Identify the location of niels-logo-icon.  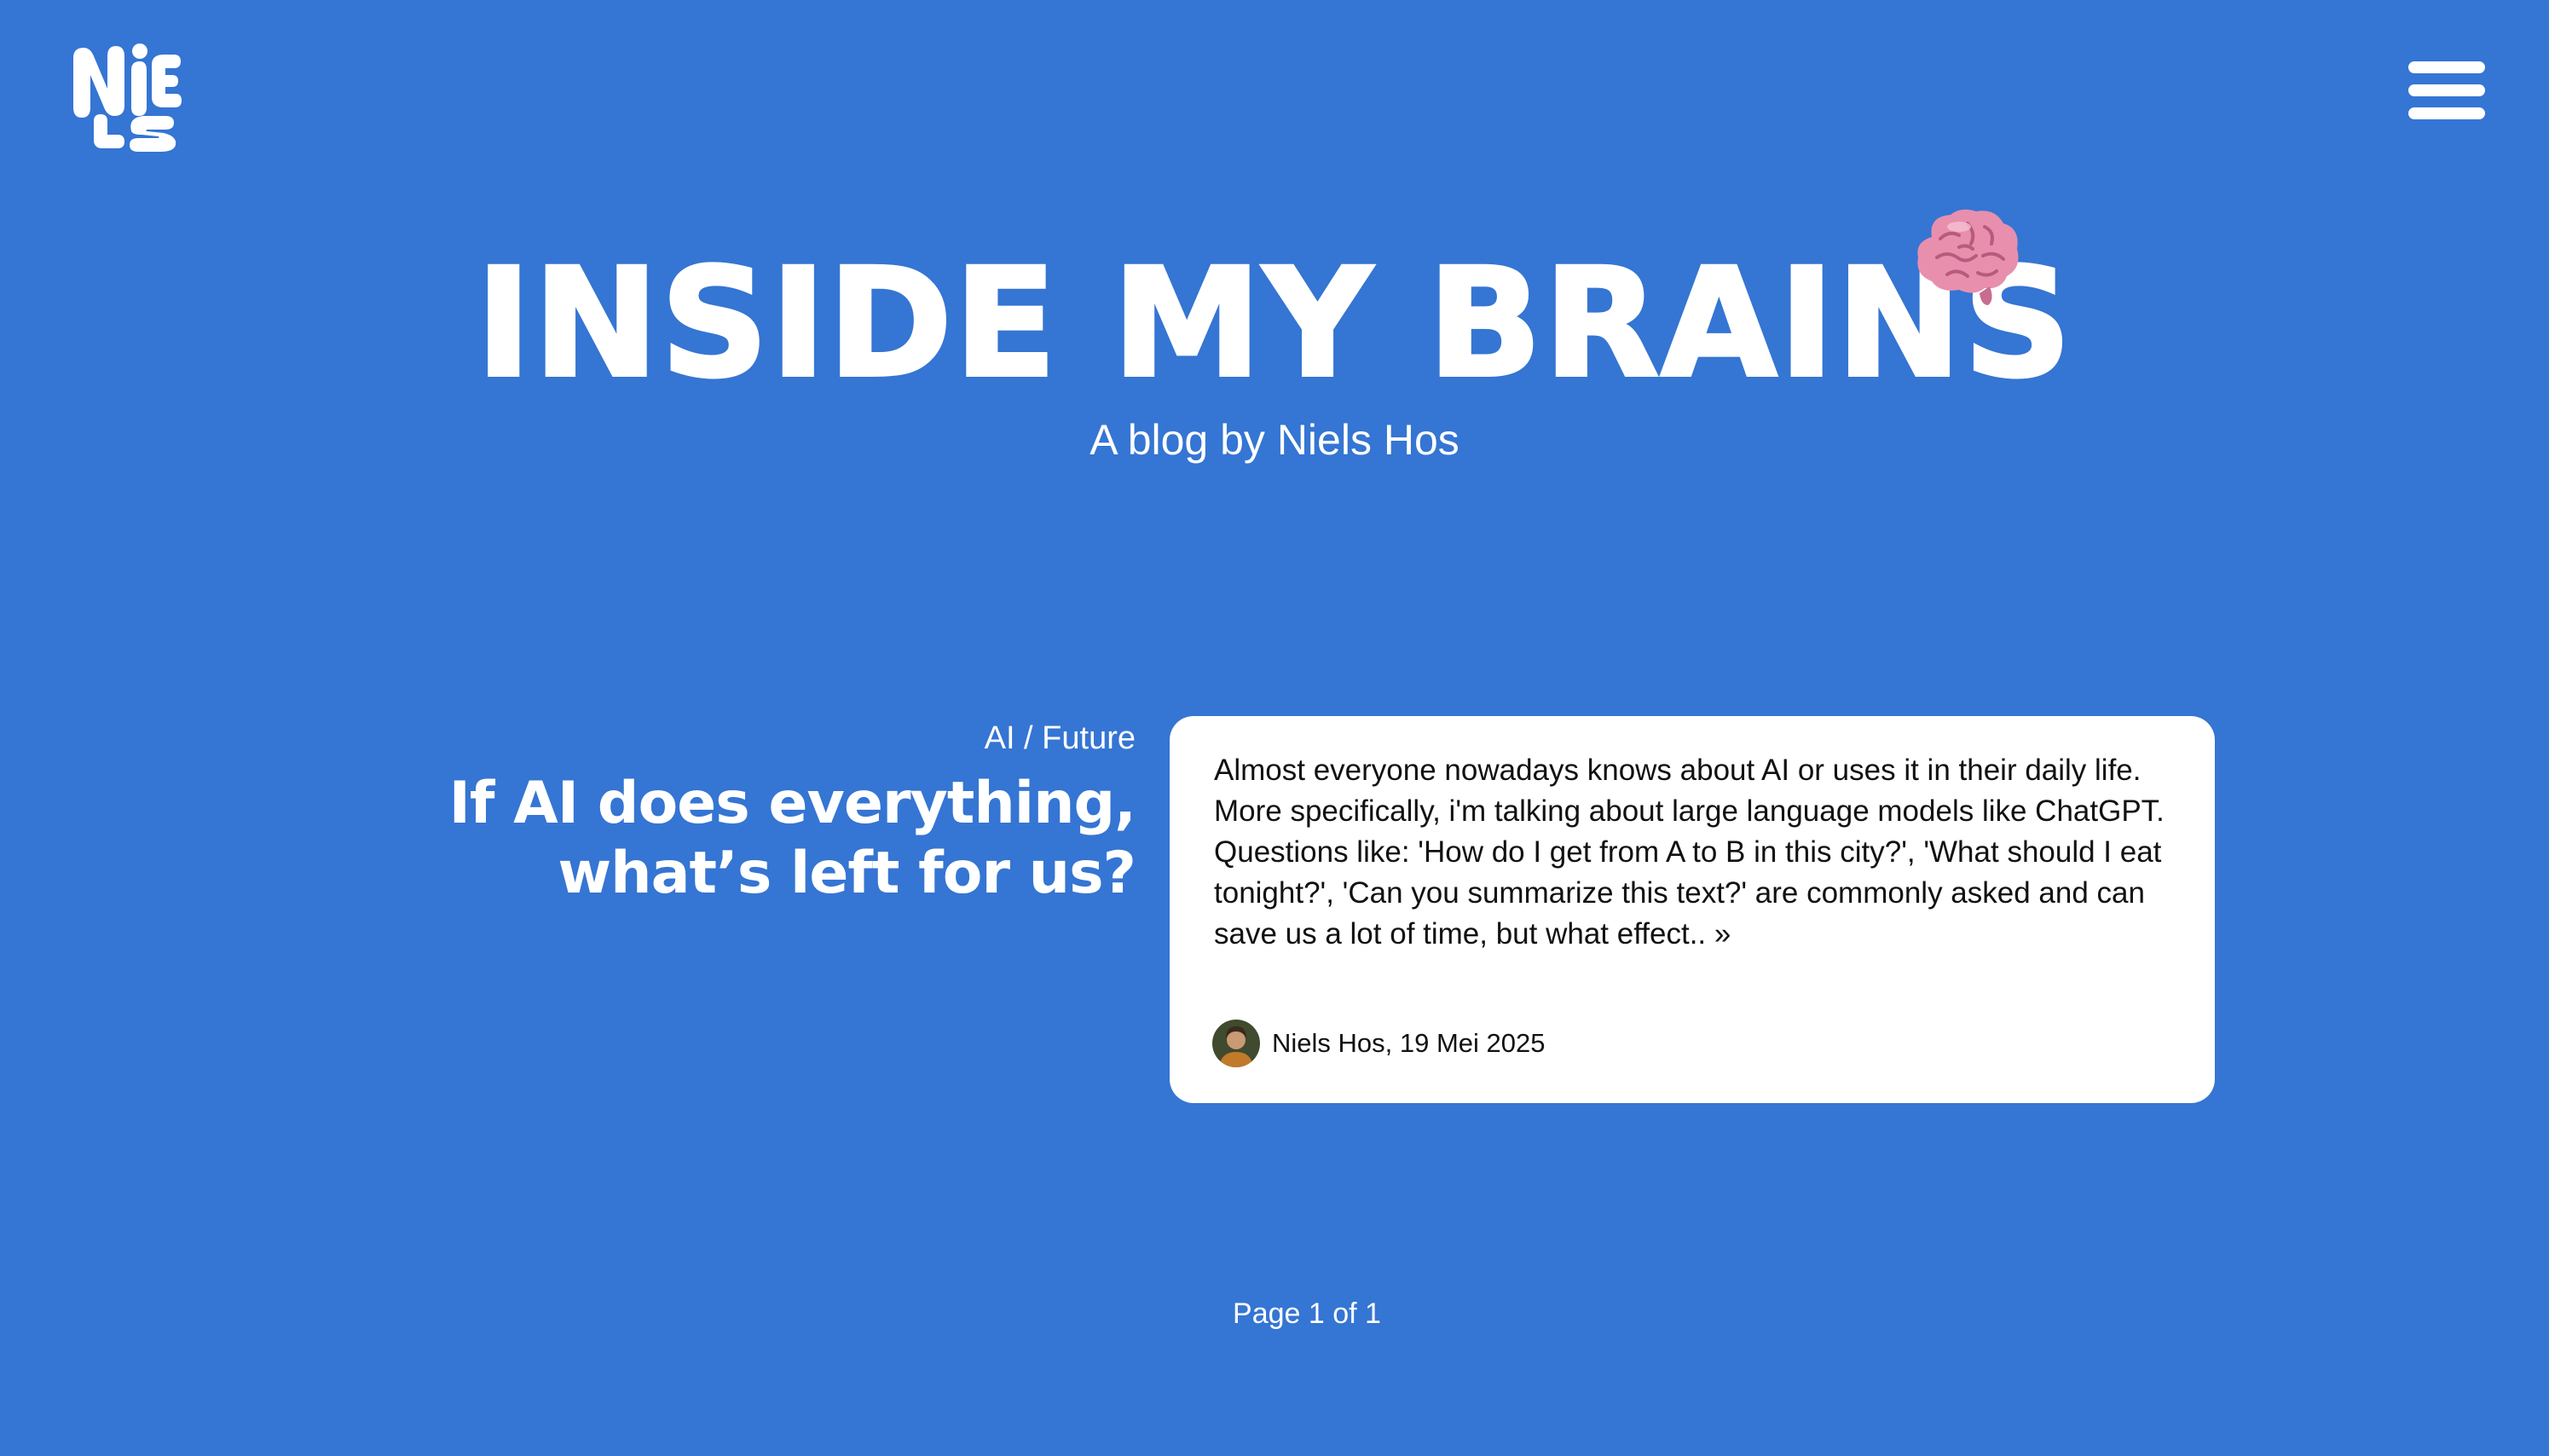
(128, 97).